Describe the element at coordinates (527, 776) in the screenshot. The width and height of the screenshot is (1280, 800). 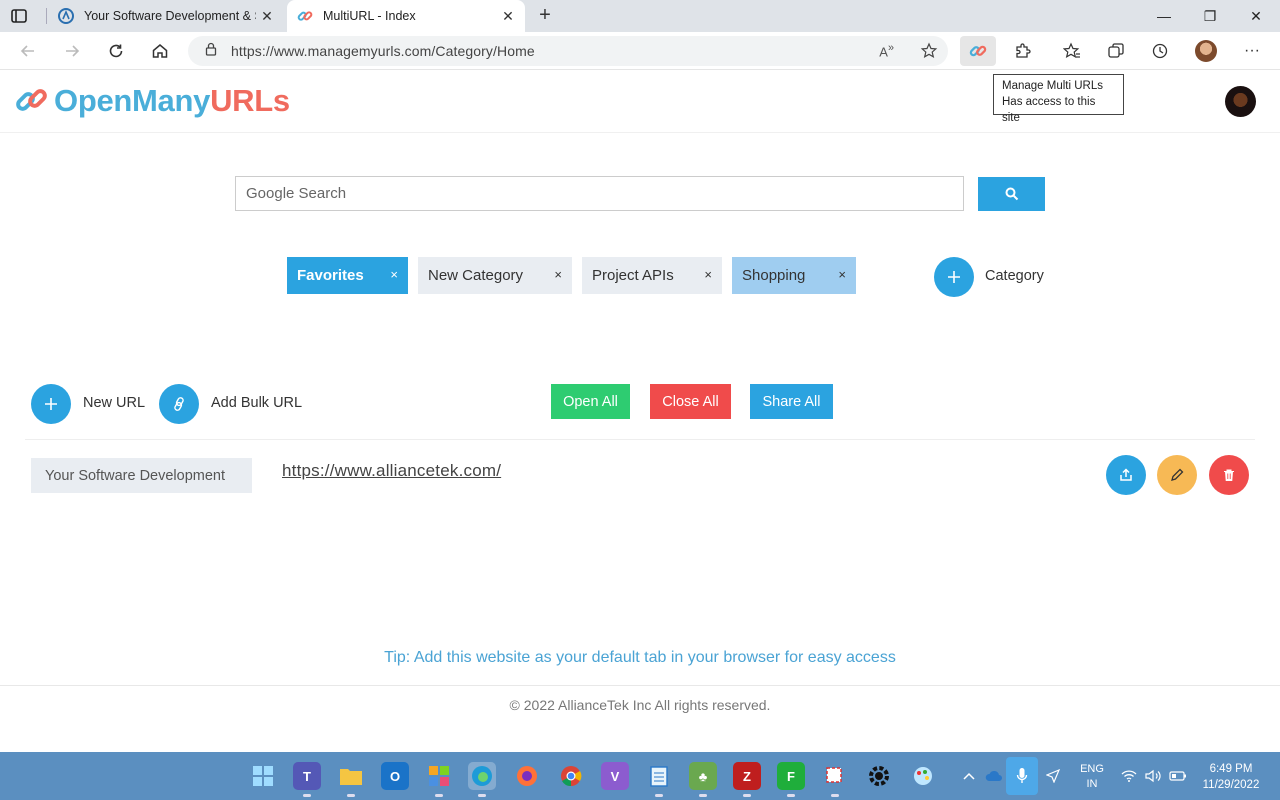
I see `firefox-icon` at that location.